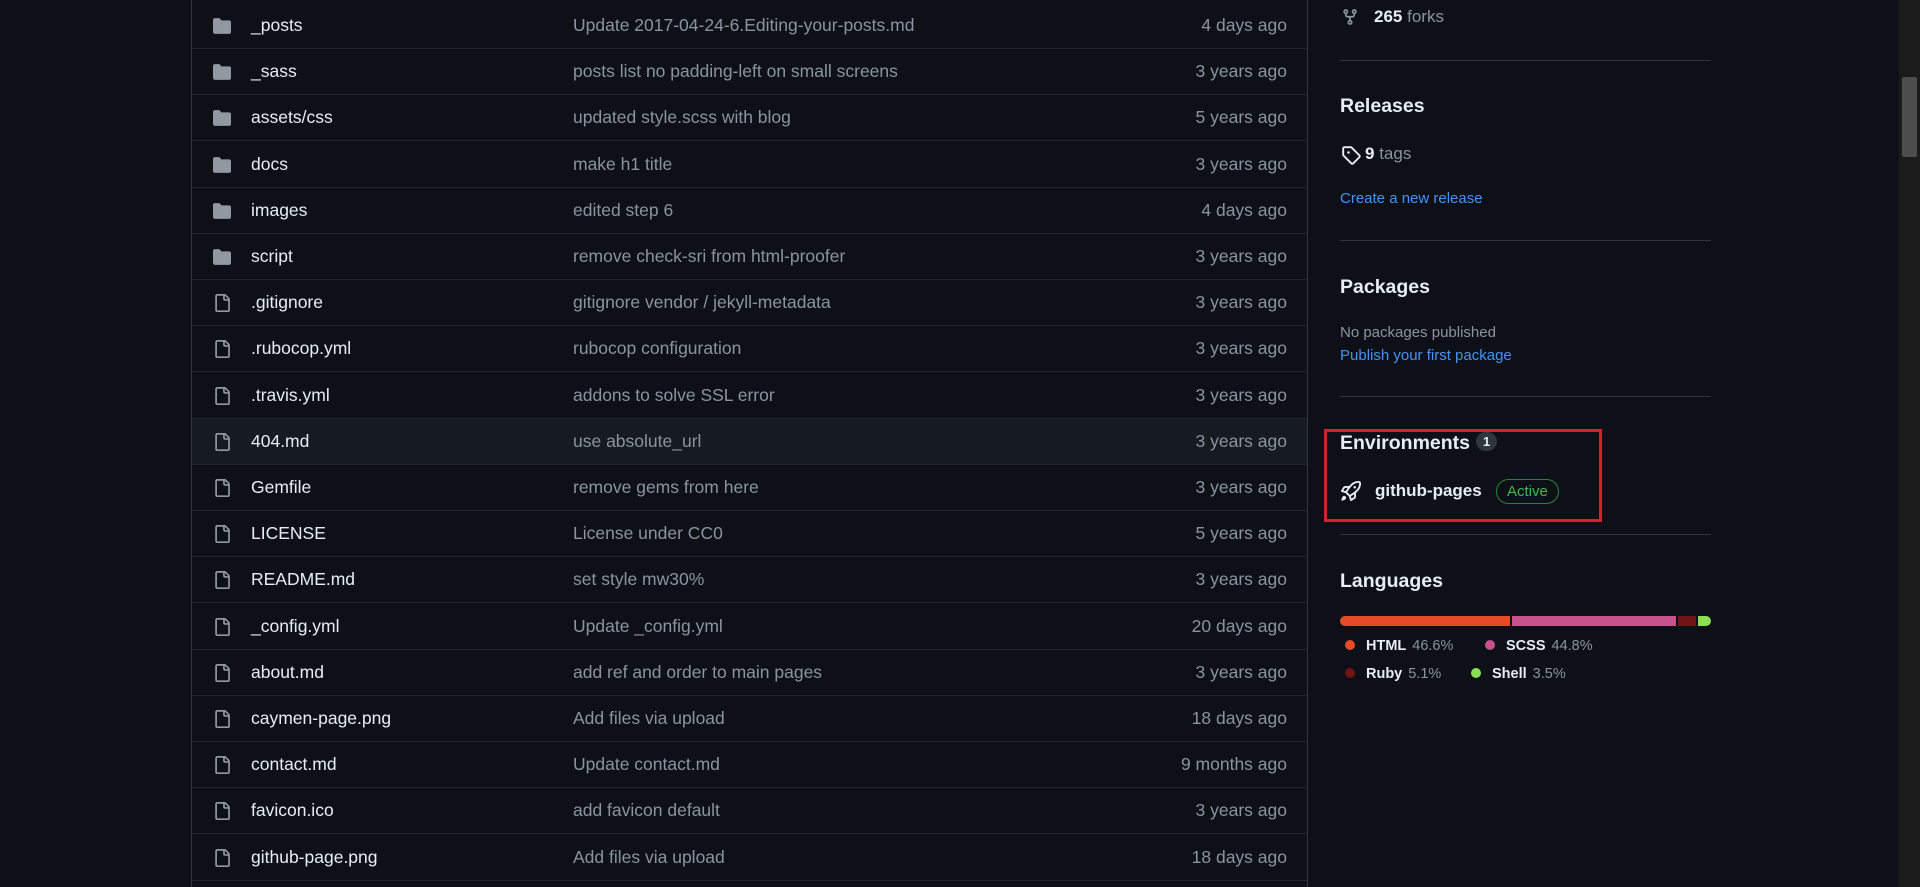 The width and height of the screenshot is (1920, 887). Describe the element at coordinates (697, 672) in the screenshot. I see `commit-message-link: add ref and order to main pages` at that location.